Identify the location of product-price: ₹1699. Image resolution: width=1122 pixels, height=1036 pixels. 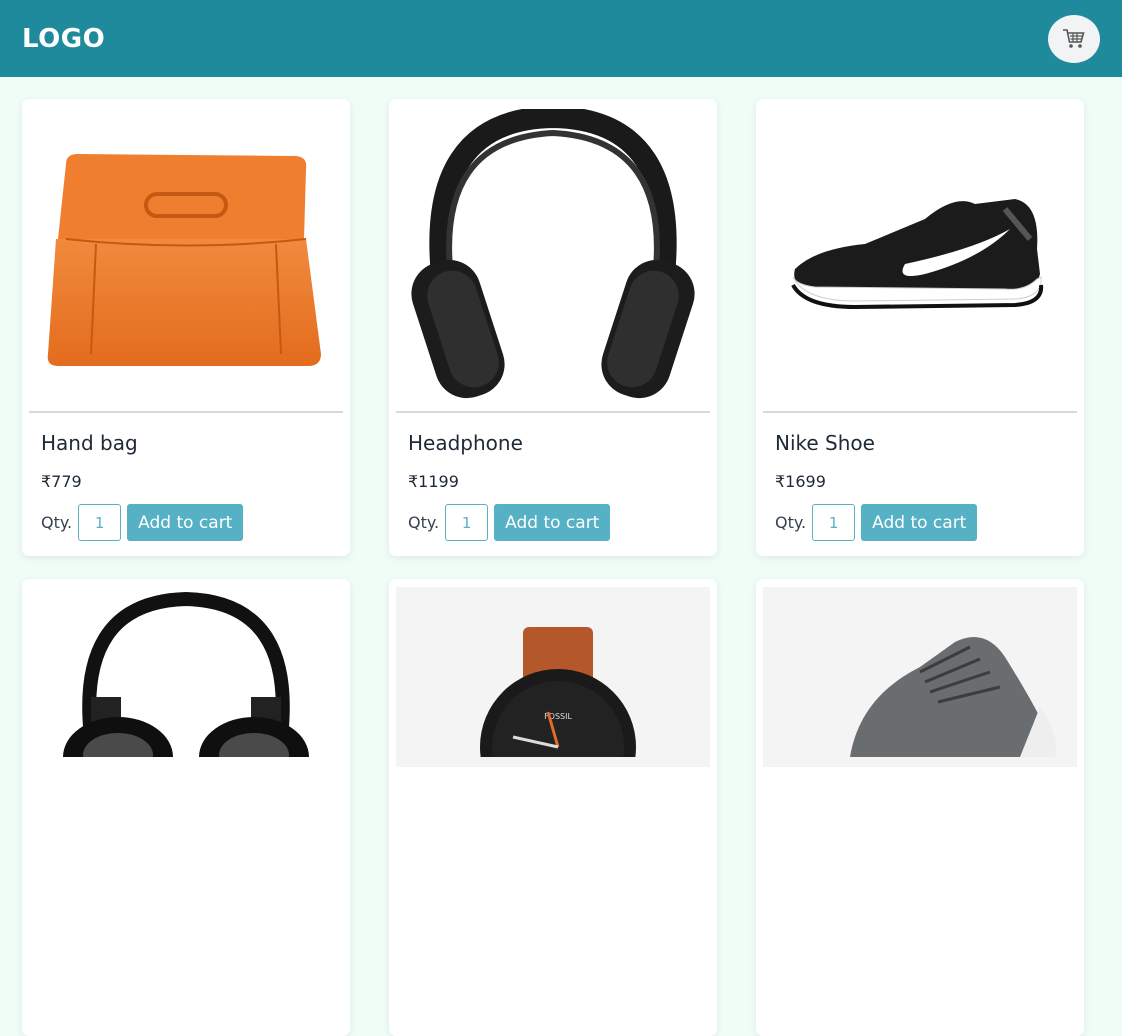
(800, 481).